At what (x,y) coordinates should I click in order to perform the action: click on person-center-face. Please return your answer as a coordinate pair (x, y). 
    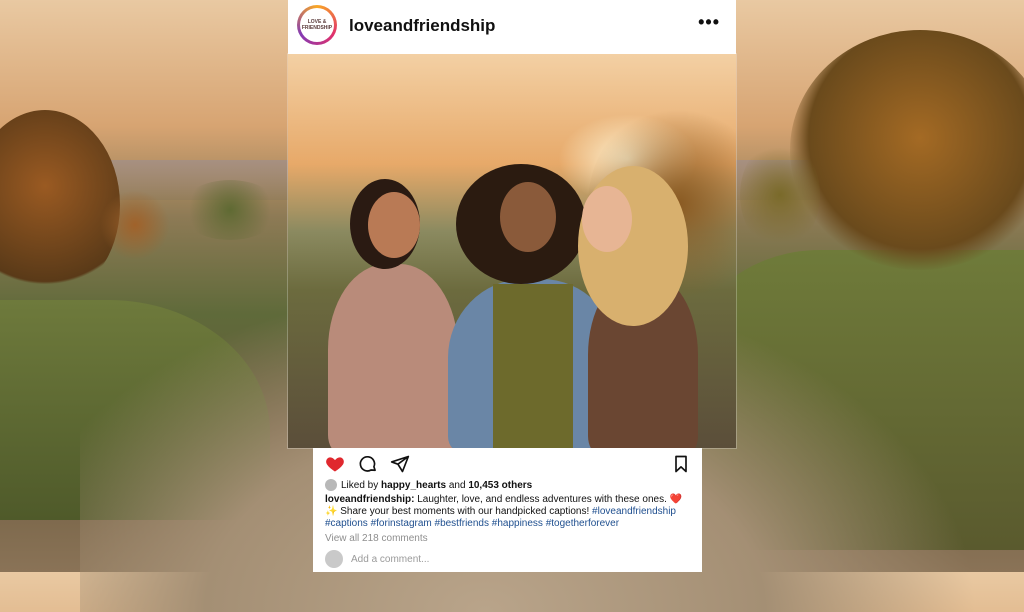
    Looking at the image, I should click on (528, 217).